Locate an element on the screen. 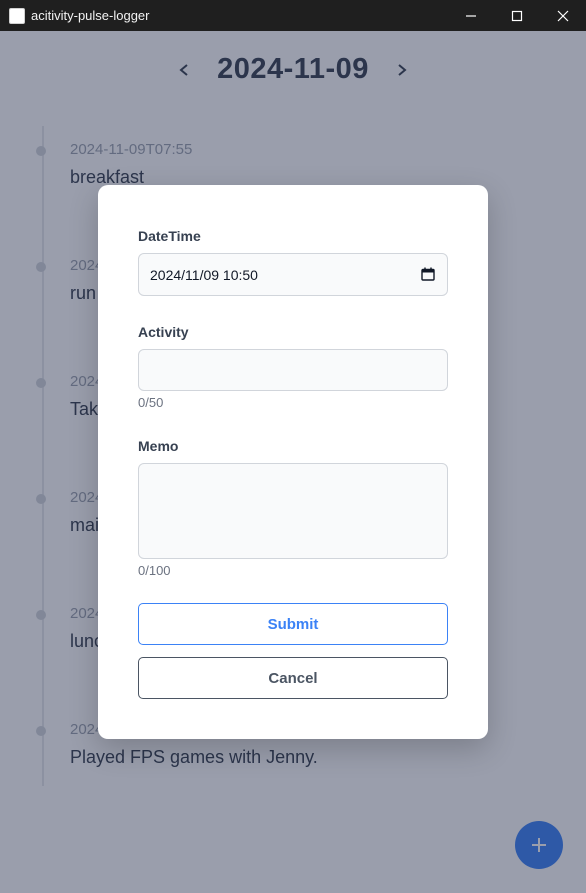 Image resolution: width=586 pixels, height=893 pixels. datetime-value: 2024/11/09 10:50 is located at coordinates (204, 274).